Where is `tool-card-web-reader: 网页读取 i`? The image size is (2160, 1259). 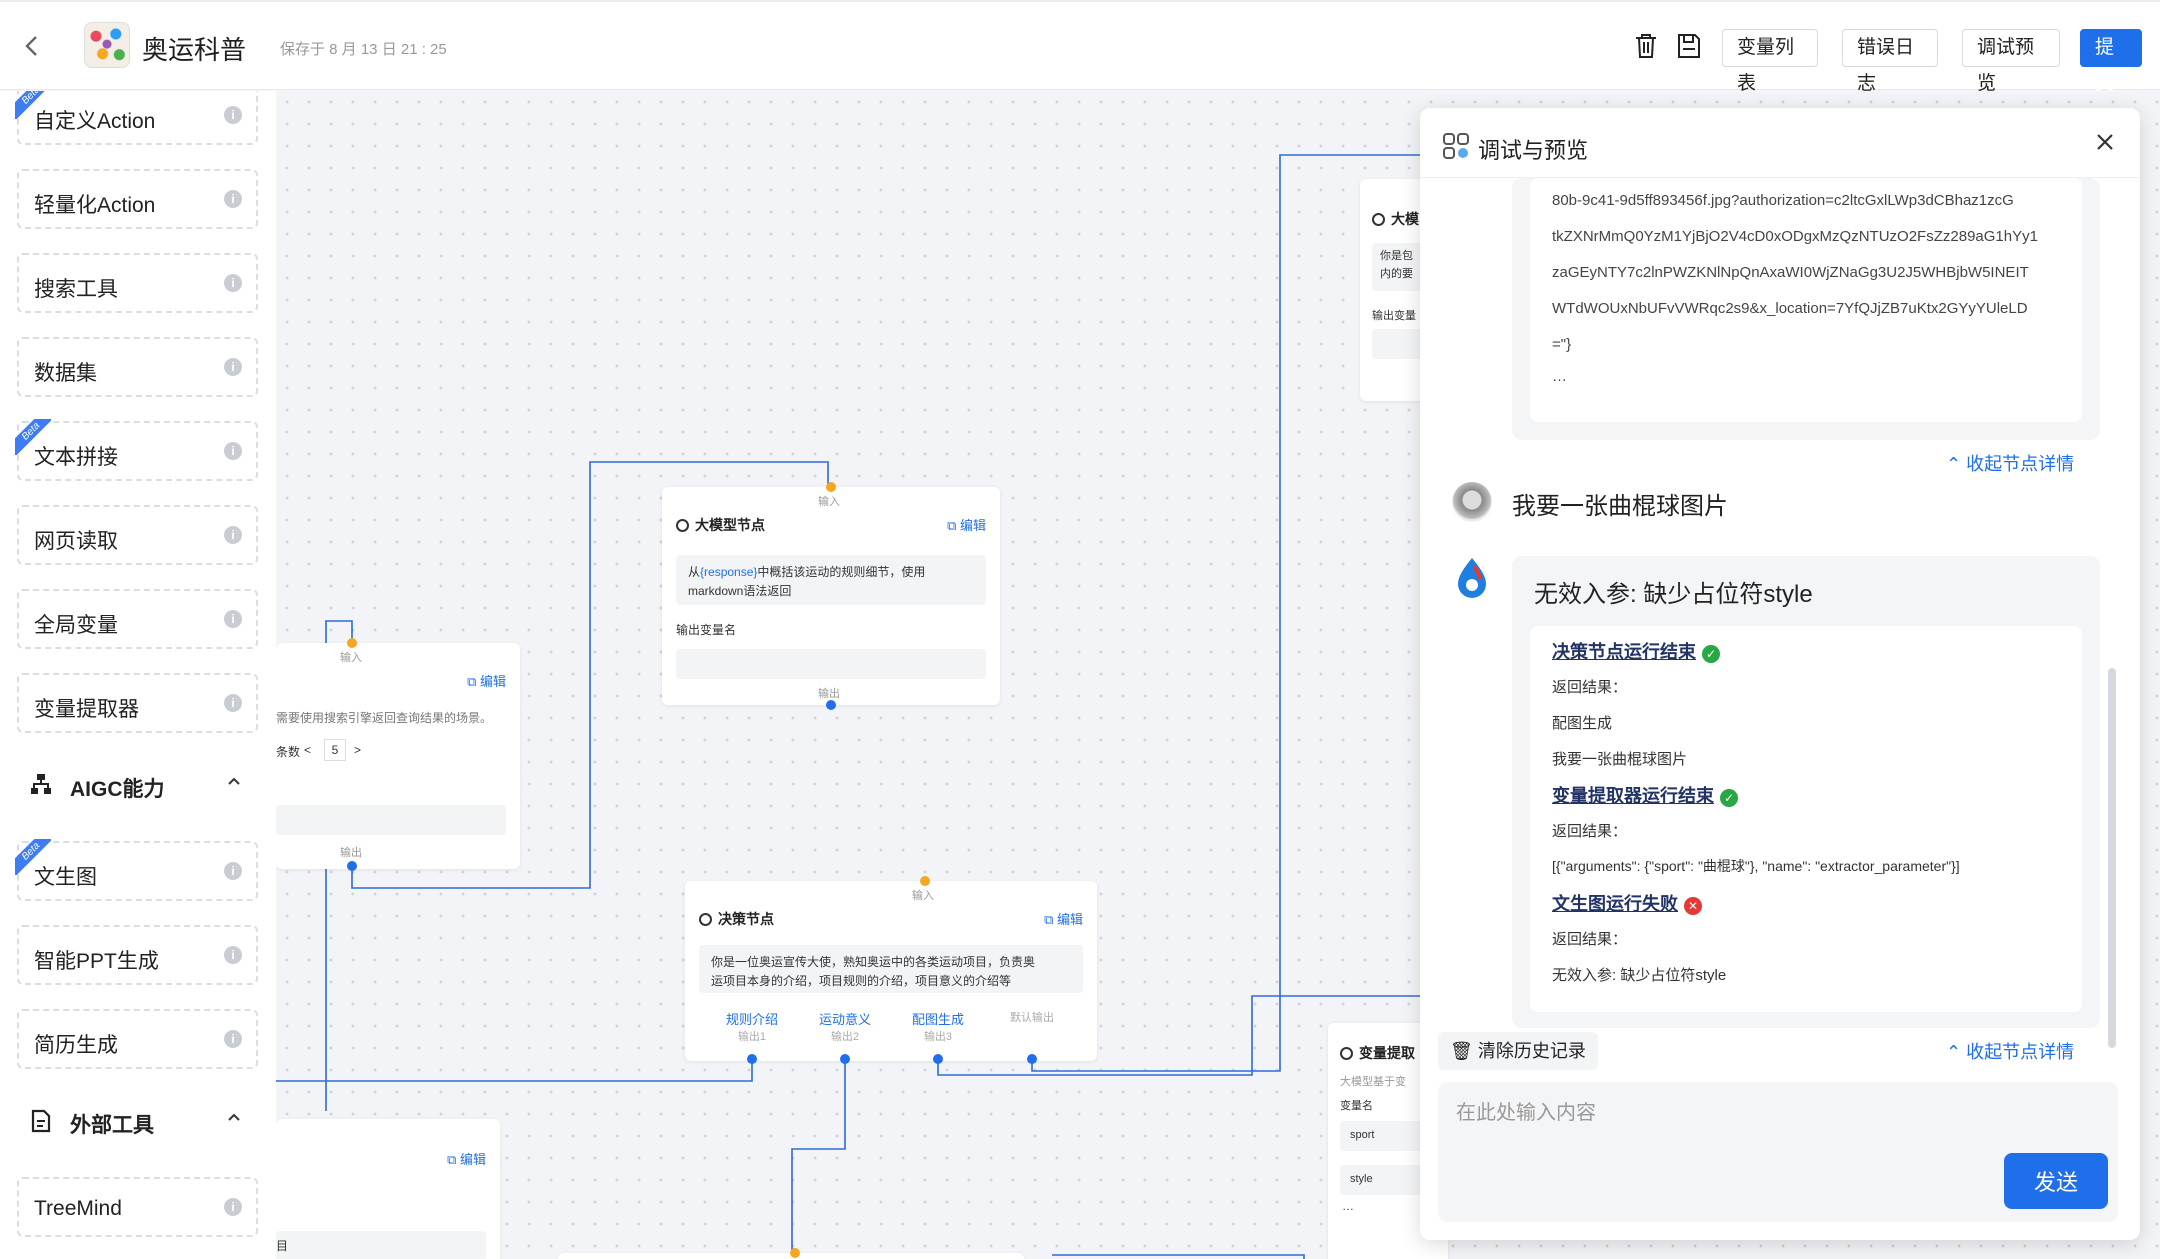
tool-card-web-reader: 网页读取 i is located at coordinates (137, 535).